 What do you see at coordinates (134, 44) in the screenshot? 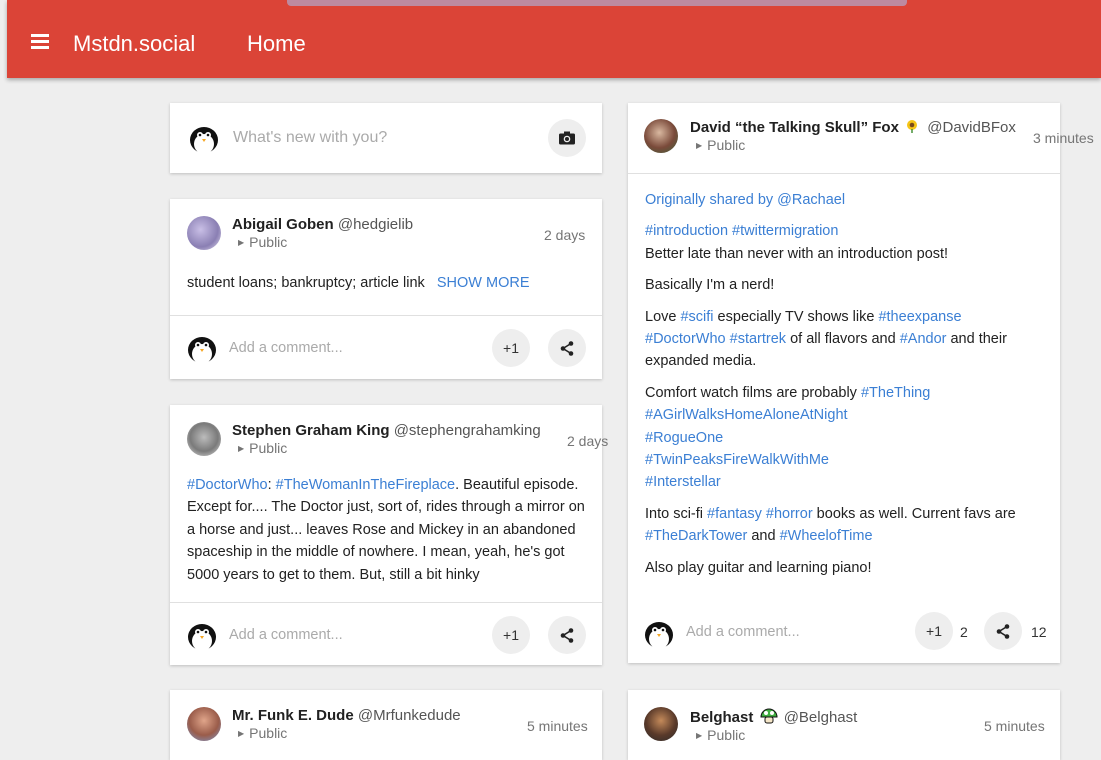
I see `app-title: Mstdn.social` at bounding box center [134, 44].